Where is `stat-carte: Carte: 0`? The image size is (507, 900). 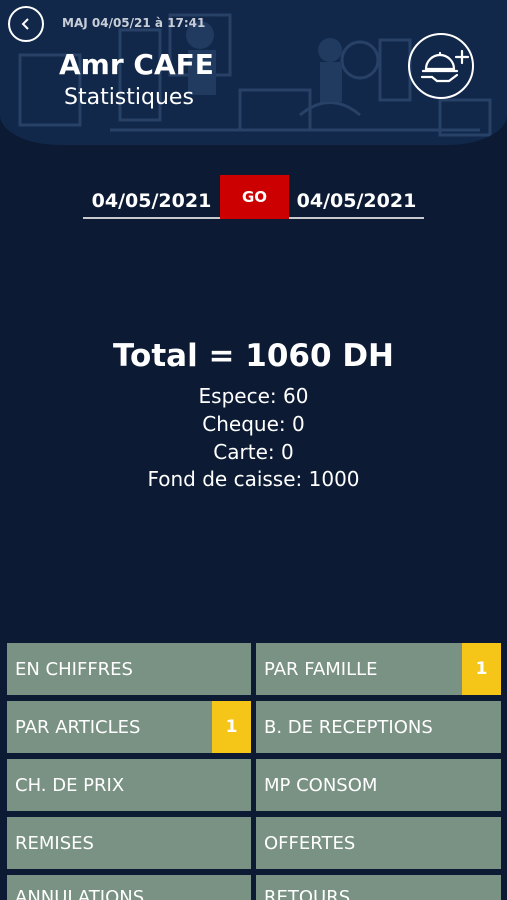
stat-carte: Carte: 0 is located at coordinates (253, 452).